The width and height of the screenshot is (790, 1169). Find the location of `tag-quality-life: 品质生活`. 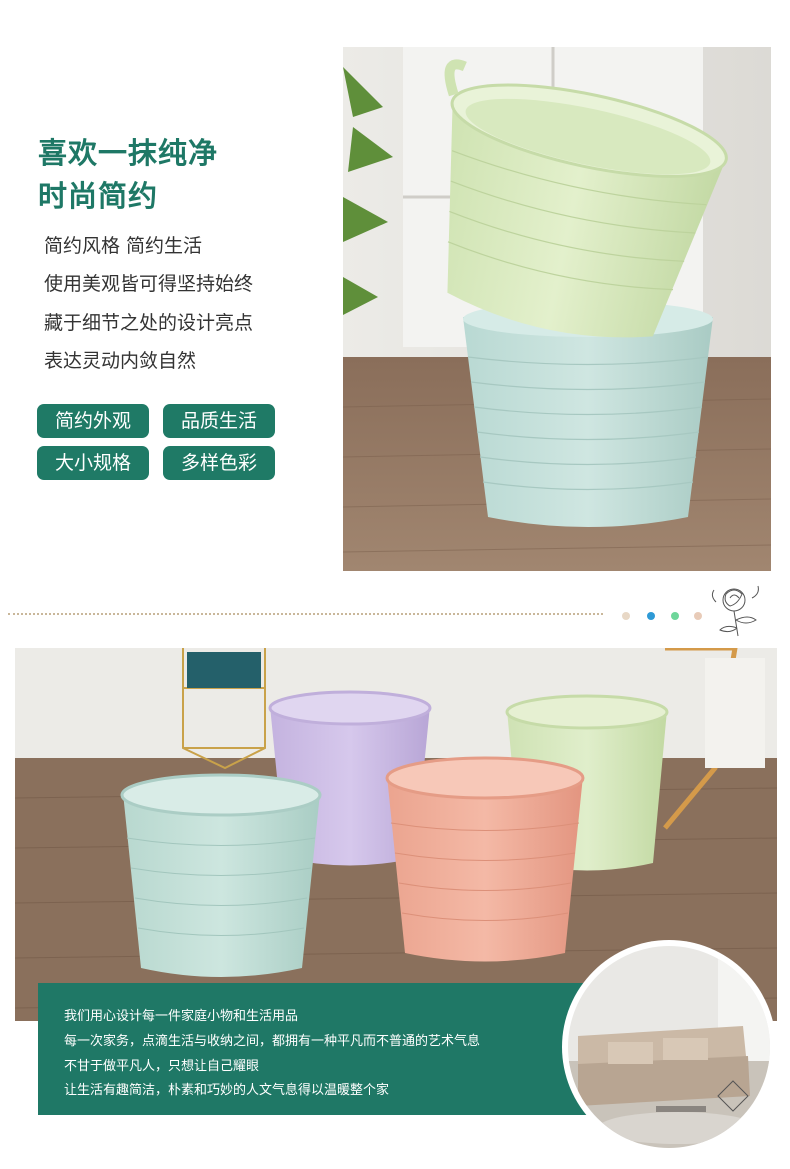

tag-quality-life: 品质生活 is located at coordinates (219, 421).